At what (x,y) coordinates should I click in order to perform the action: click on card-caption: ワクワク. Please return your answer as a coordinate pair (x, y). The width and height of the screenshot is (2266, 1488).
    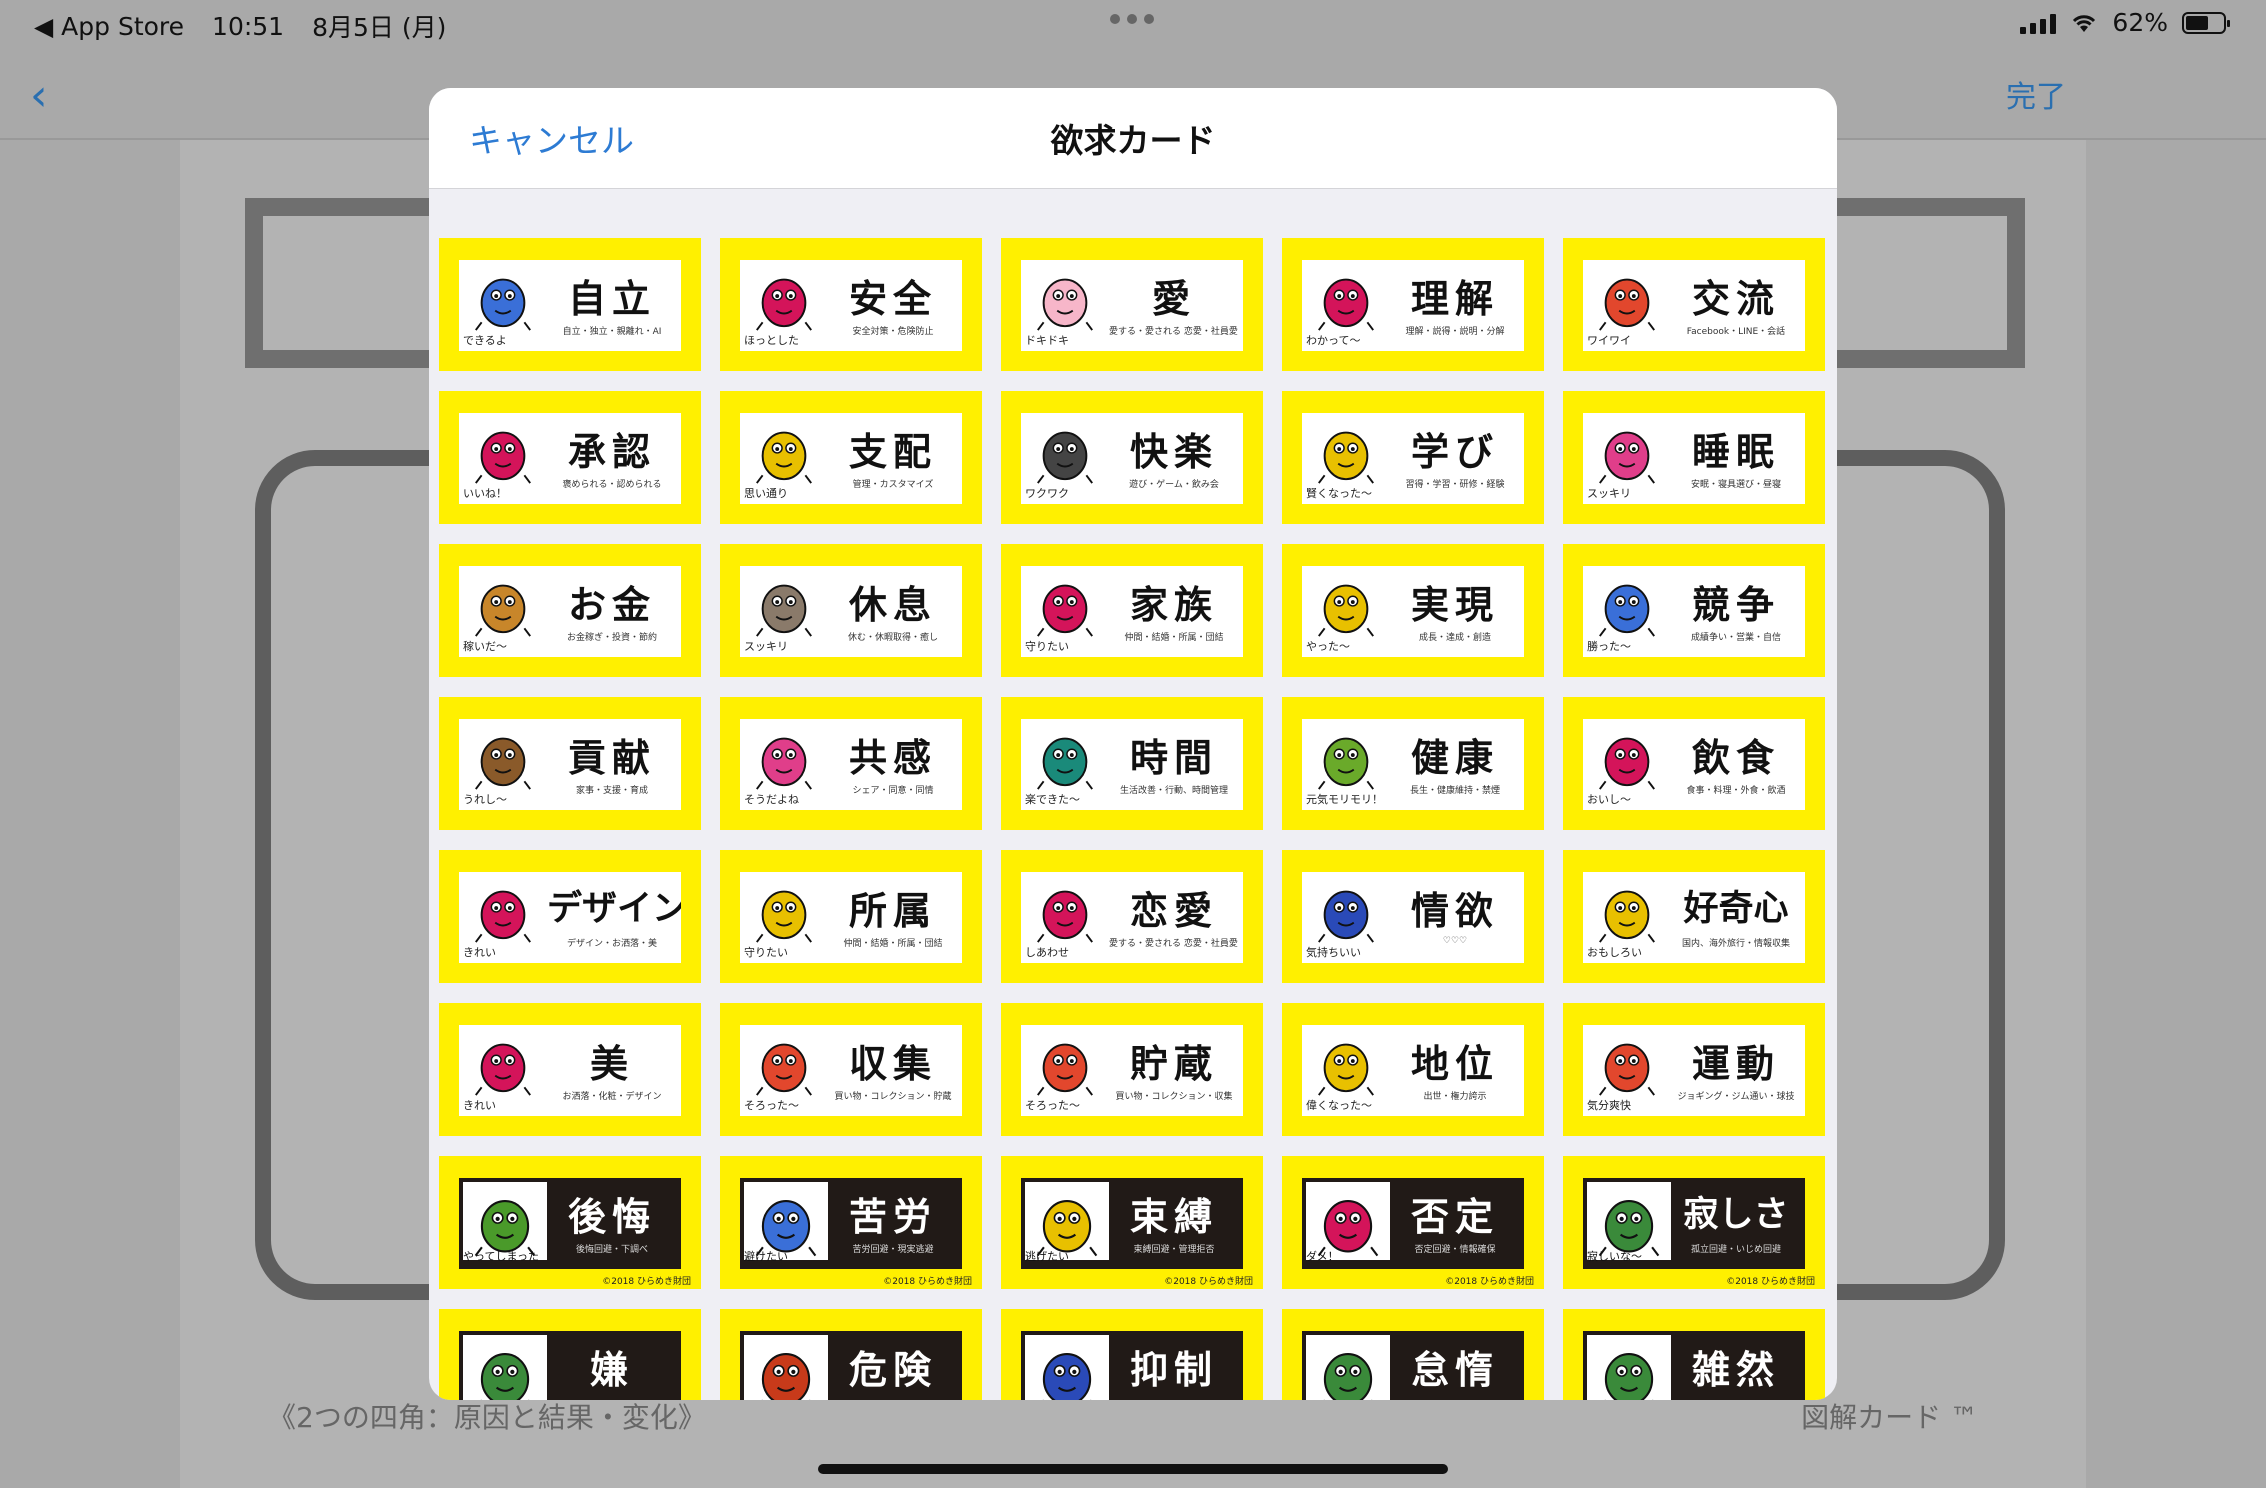
    Looking at the image, I should click on (1047, 493).